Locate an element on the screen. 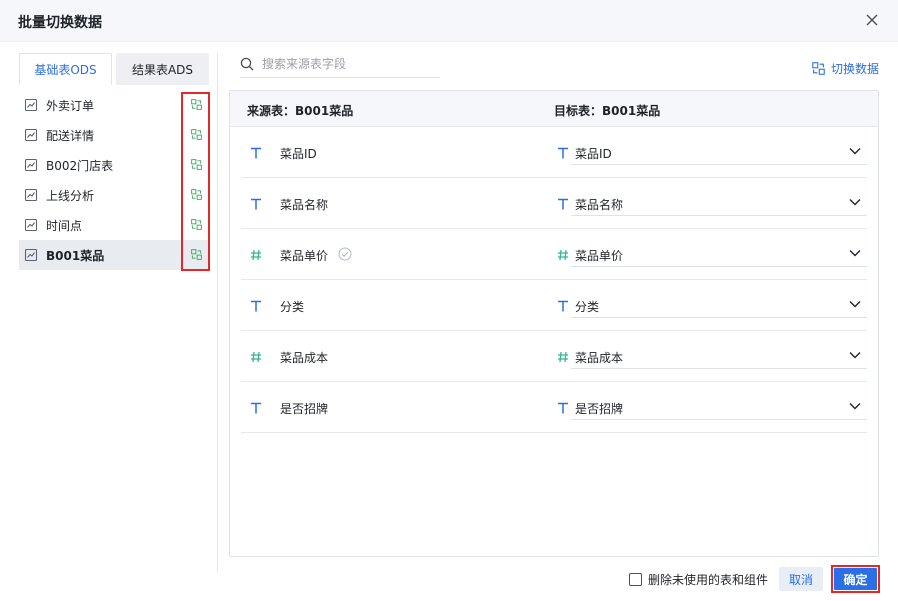  source-field-name: 菜品单价 is located at coordinates (304, 256).